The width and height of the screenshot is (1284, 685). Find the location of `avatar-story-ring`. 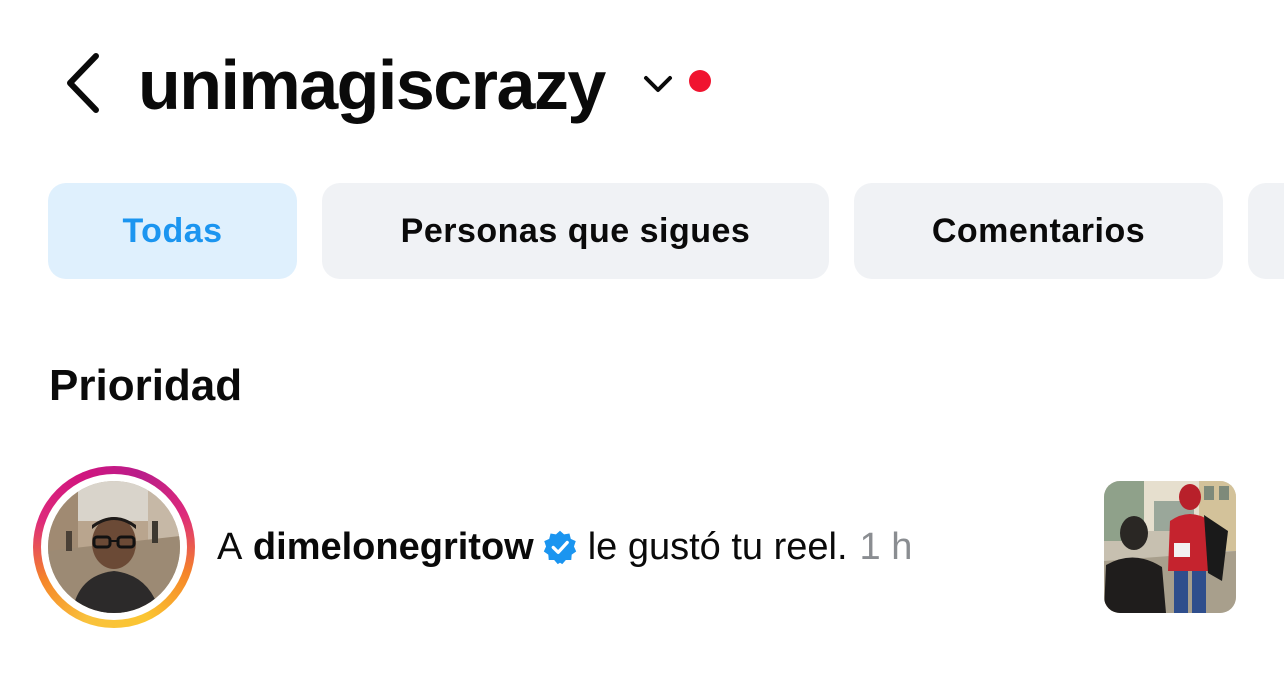

avatar-story-ring is located at coordinates (114, 547).